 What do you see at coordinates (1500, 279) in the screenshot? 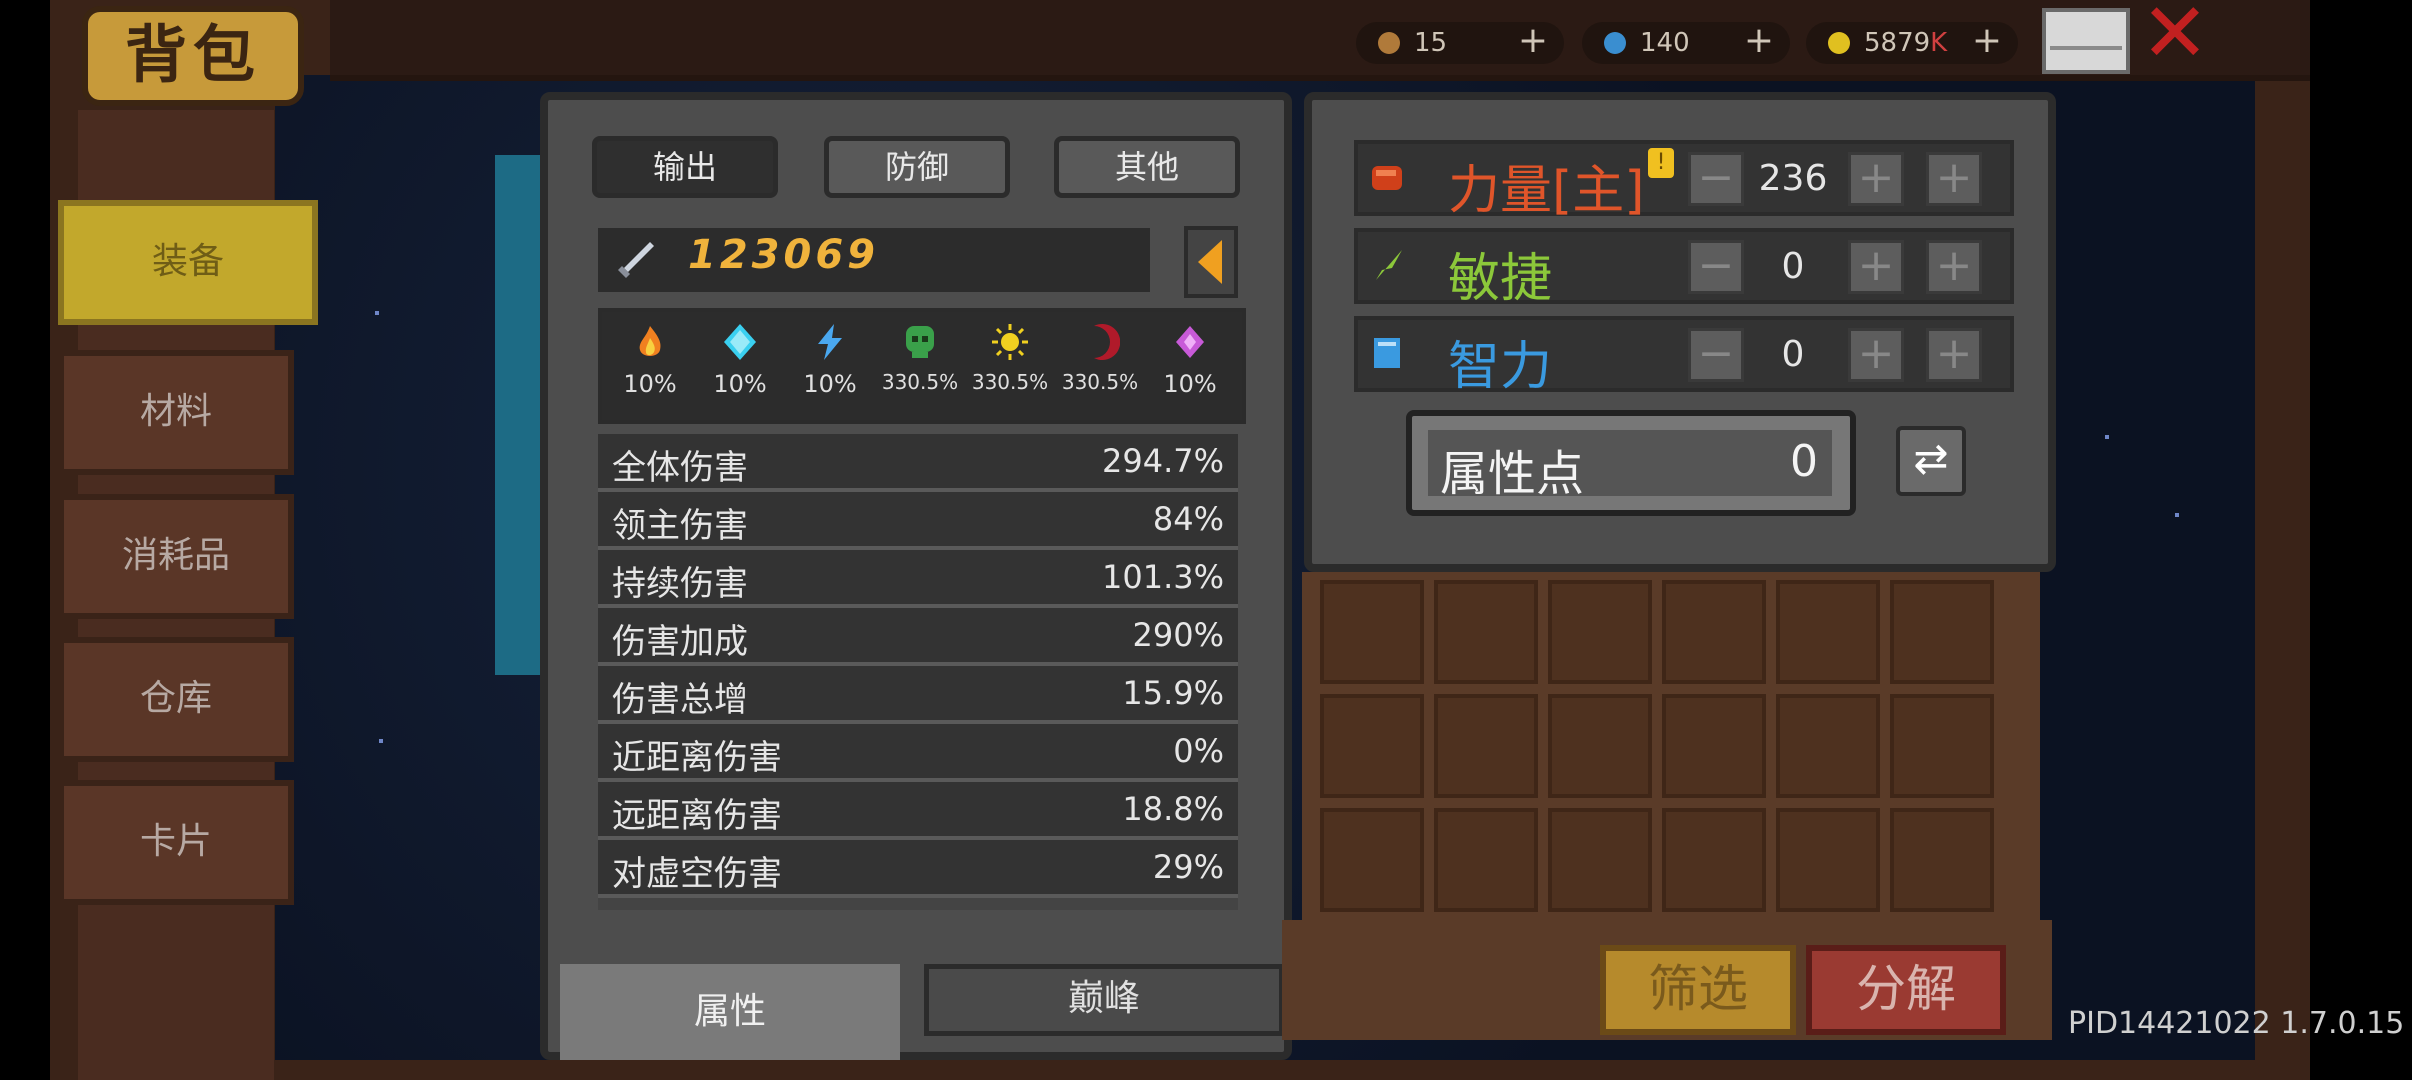
I see `attribute-name: 敏捷` at bounding box center [1500, 279].